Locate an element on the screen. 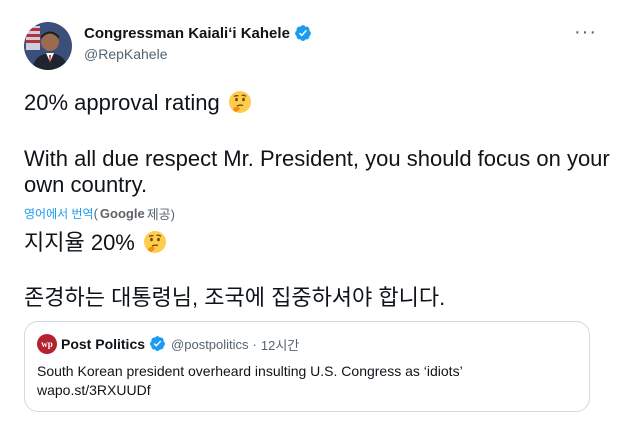  translated-text-line-1: 지지율 20% is located at coordinates (95, 243).